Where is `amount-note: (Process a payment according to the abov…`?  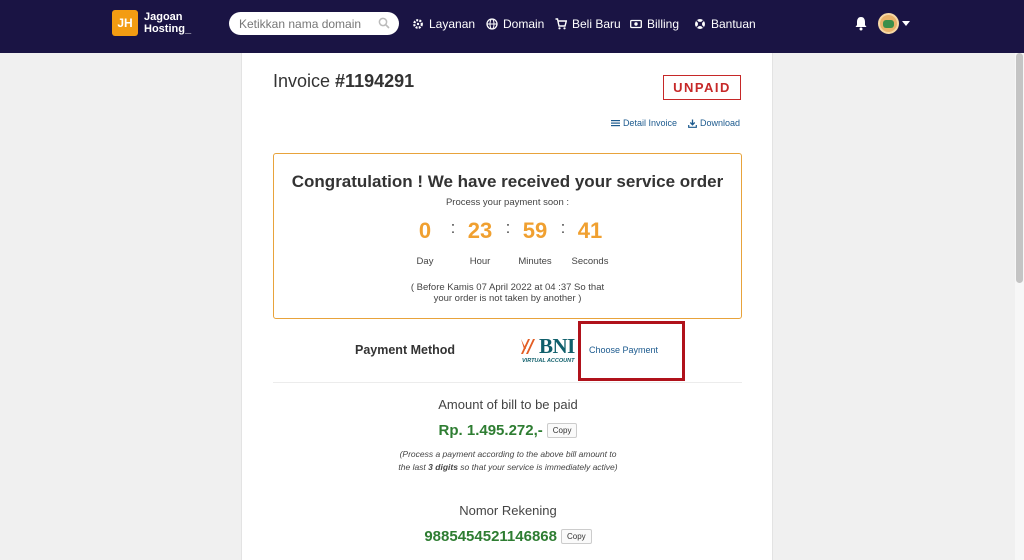
amount-note: (Process a payment according to the abov… is located at coordinates (508, 460).